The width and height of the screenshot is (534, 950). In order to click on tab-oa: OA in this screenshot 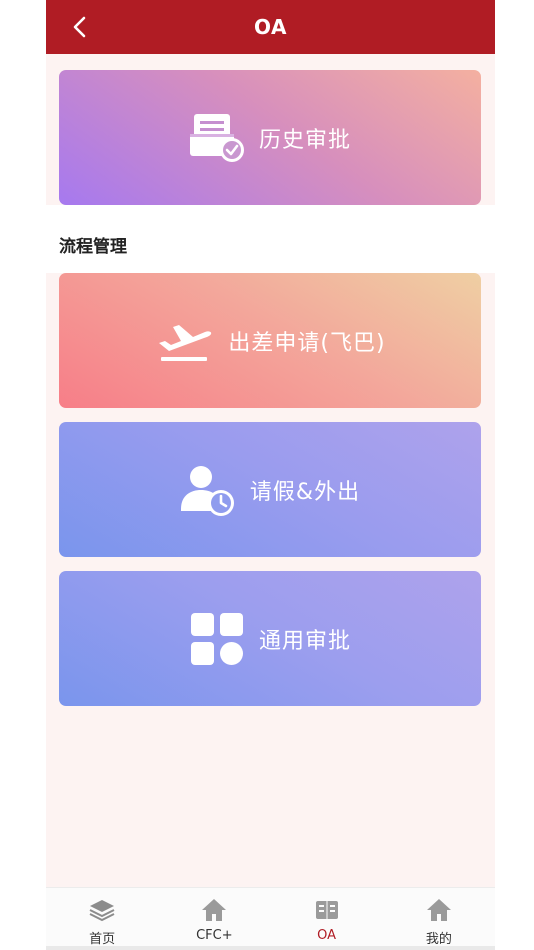, I will do `click(327, 919)`.